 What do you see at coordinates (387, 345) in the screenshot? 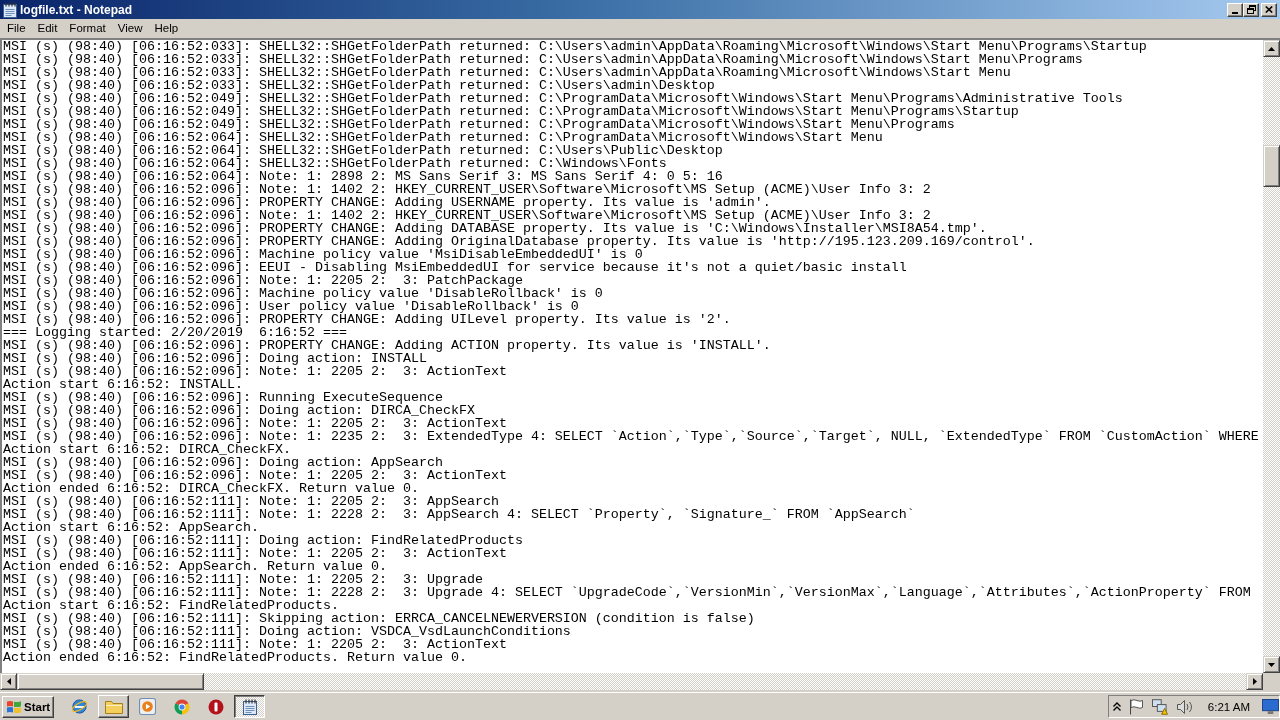
I see `log-line: MSI (s) (98:40) [06:16:52:096]: PROPERTY CHANGE: Adding ACTION property. Its value is 'INSTALL'.` at bounding box center [387, 345].